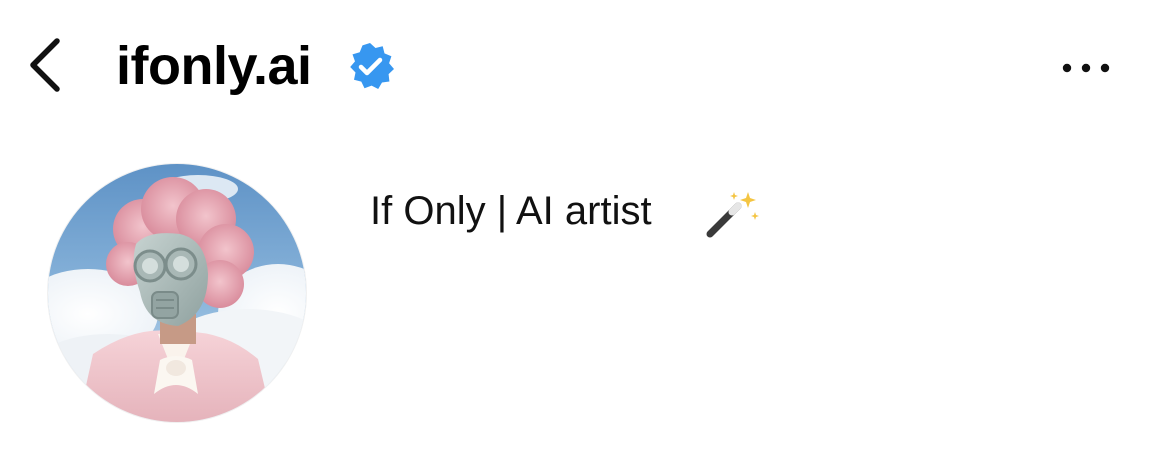 This screenshot has height=461, width=1170. I want to click on back-button, so click(45, 65).